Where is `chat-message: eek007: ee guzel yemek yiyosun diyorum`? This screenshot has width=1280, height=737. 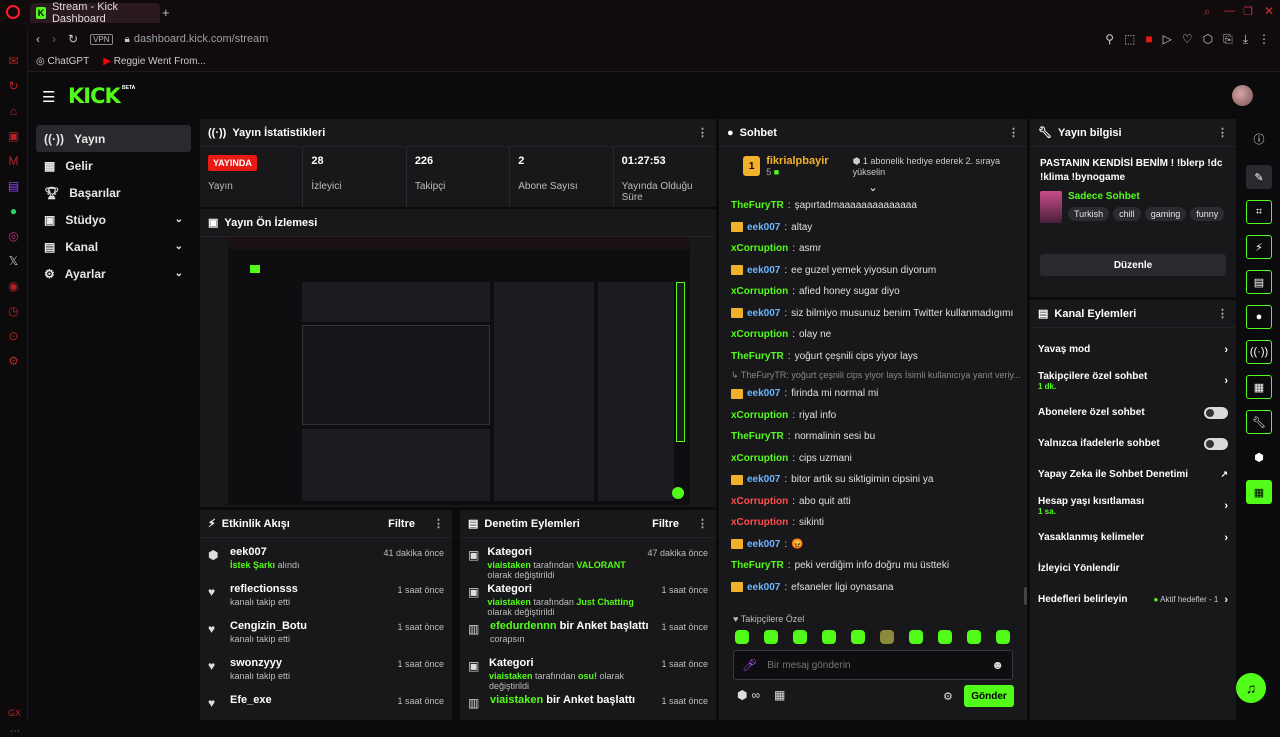 chat-message: eek007: ee guzel yemek yiyosun diyorum is located at coordinates (873, 271).